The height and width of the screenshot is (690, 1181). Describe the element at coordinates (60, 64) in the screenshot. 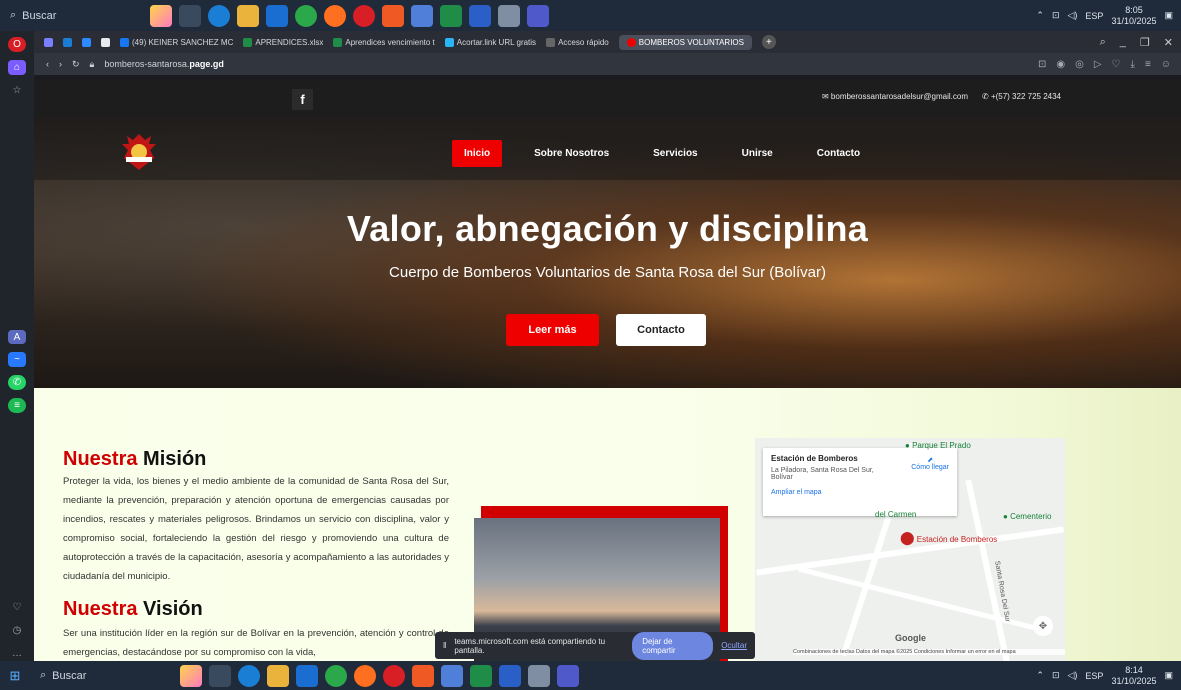

I see `forward-icon: ›` at that location.